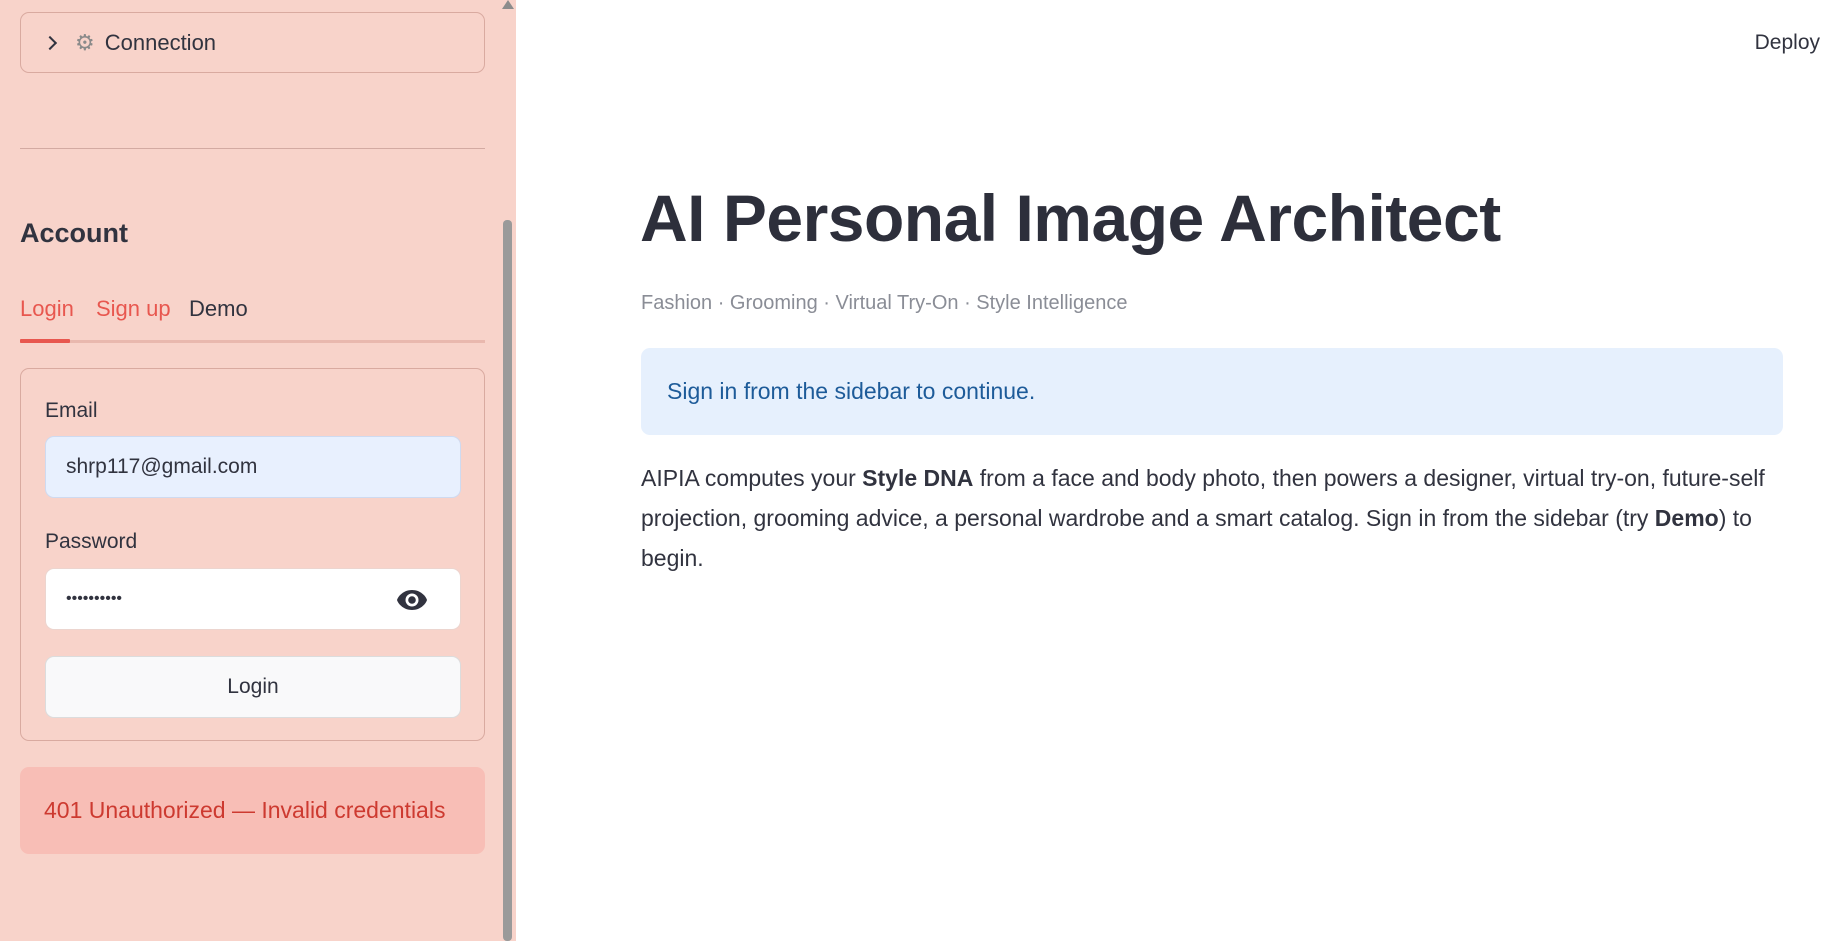 The image size is (1826, 941). What do you see at coordinates (50, 42) in the screenshot?
I see `chevron-right-icon` at bounding box center [50, 42].